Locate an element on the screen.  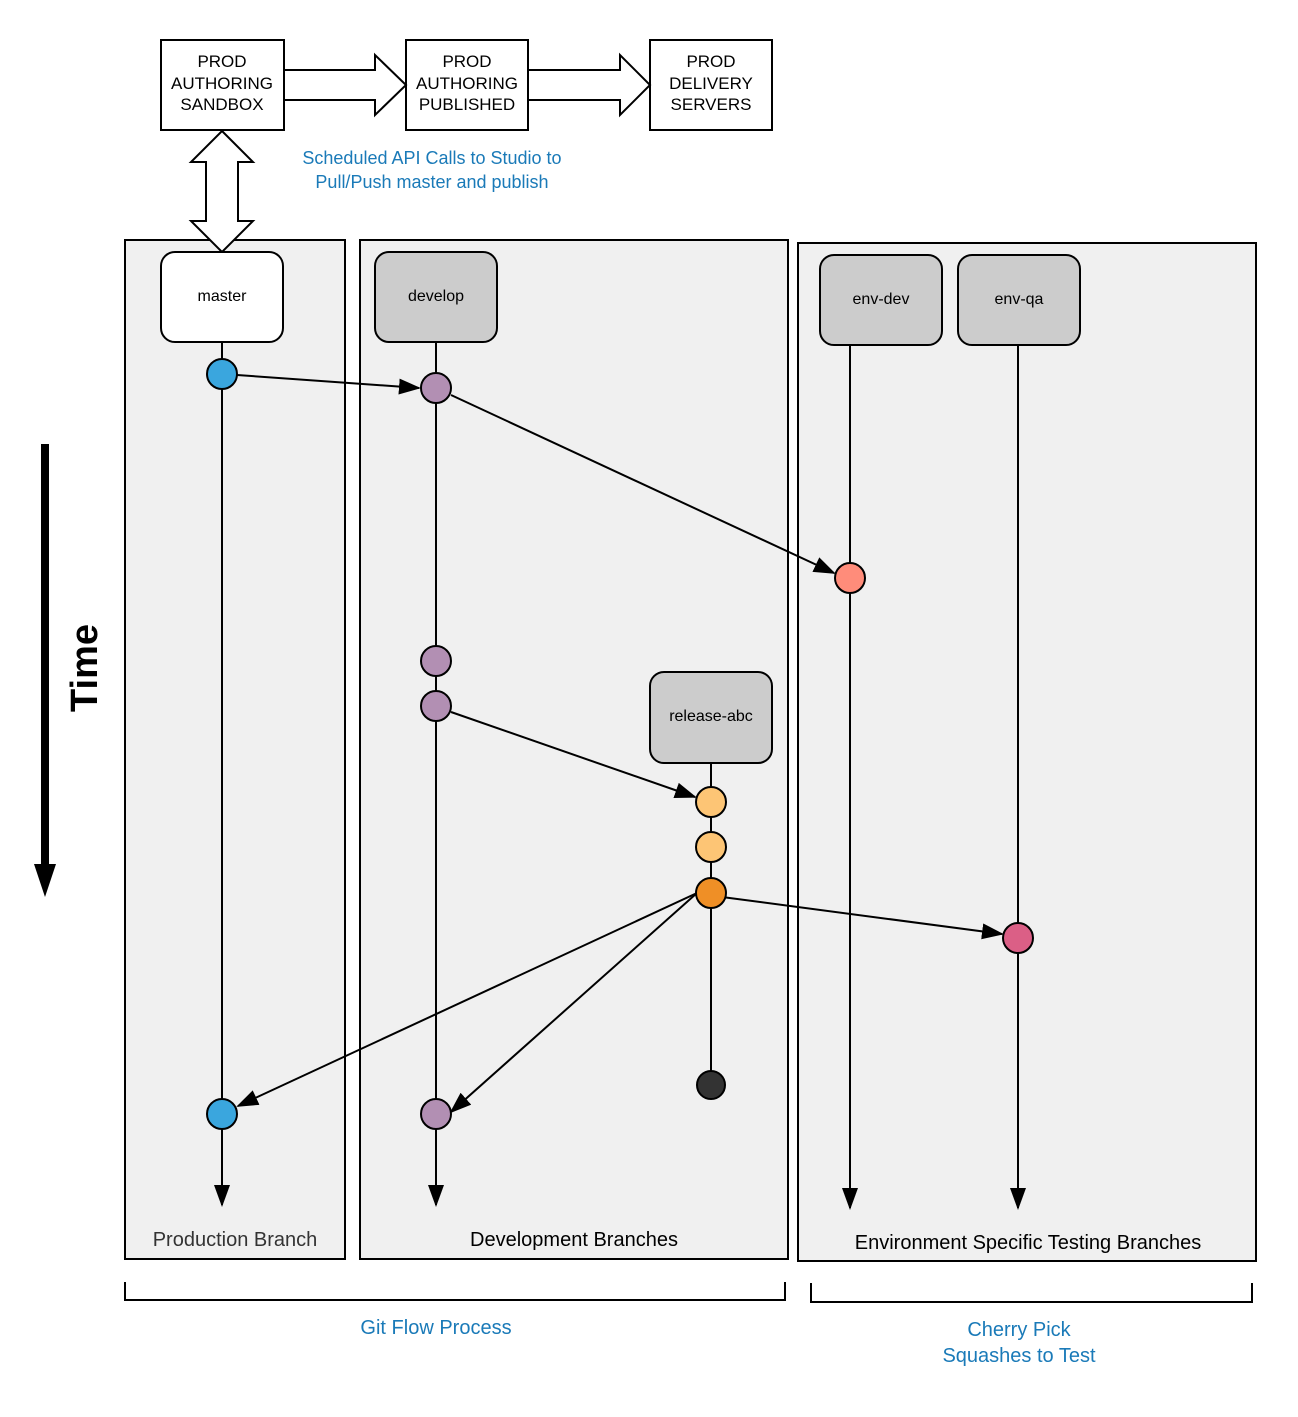
branch-release: release-abc is located at coordinates (711, 717).